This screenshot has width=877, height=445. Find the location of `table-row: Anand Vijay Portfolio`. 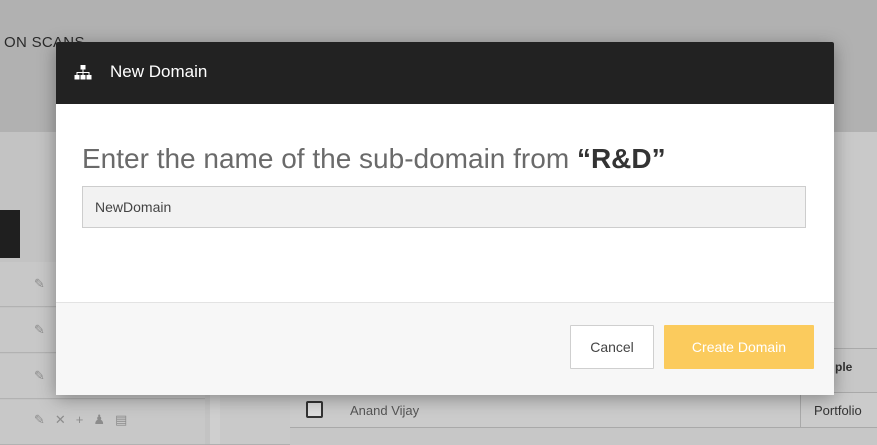

table-row: Anand Vijay Portfolio is located at coordinates (583, 410).